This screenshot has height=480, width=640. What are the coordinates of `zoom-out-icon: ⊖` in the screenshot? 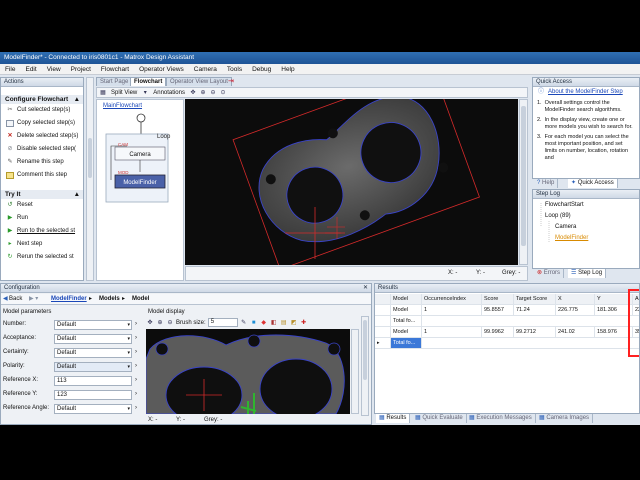 It's located at (170, 323).